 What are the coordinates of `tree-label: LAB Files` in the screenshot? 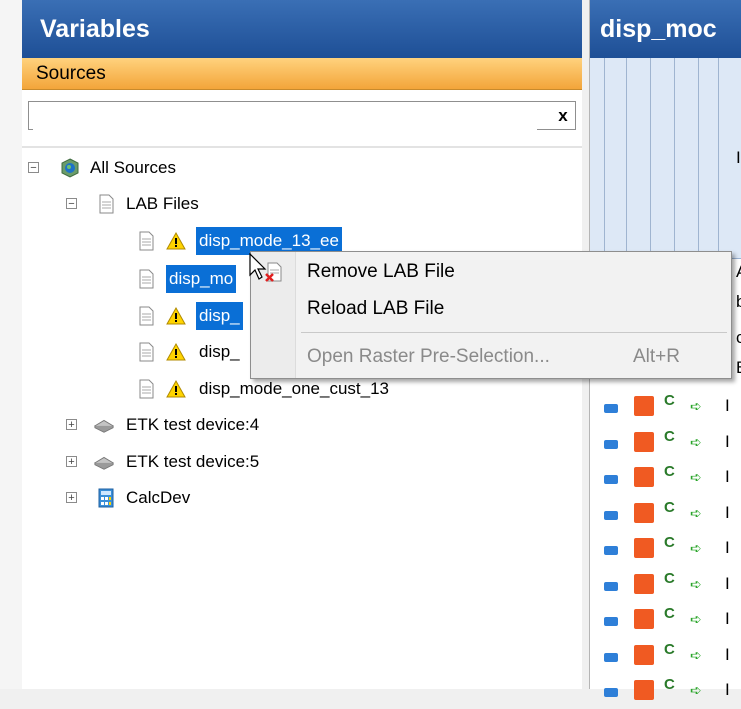 It's located at (162, 203).